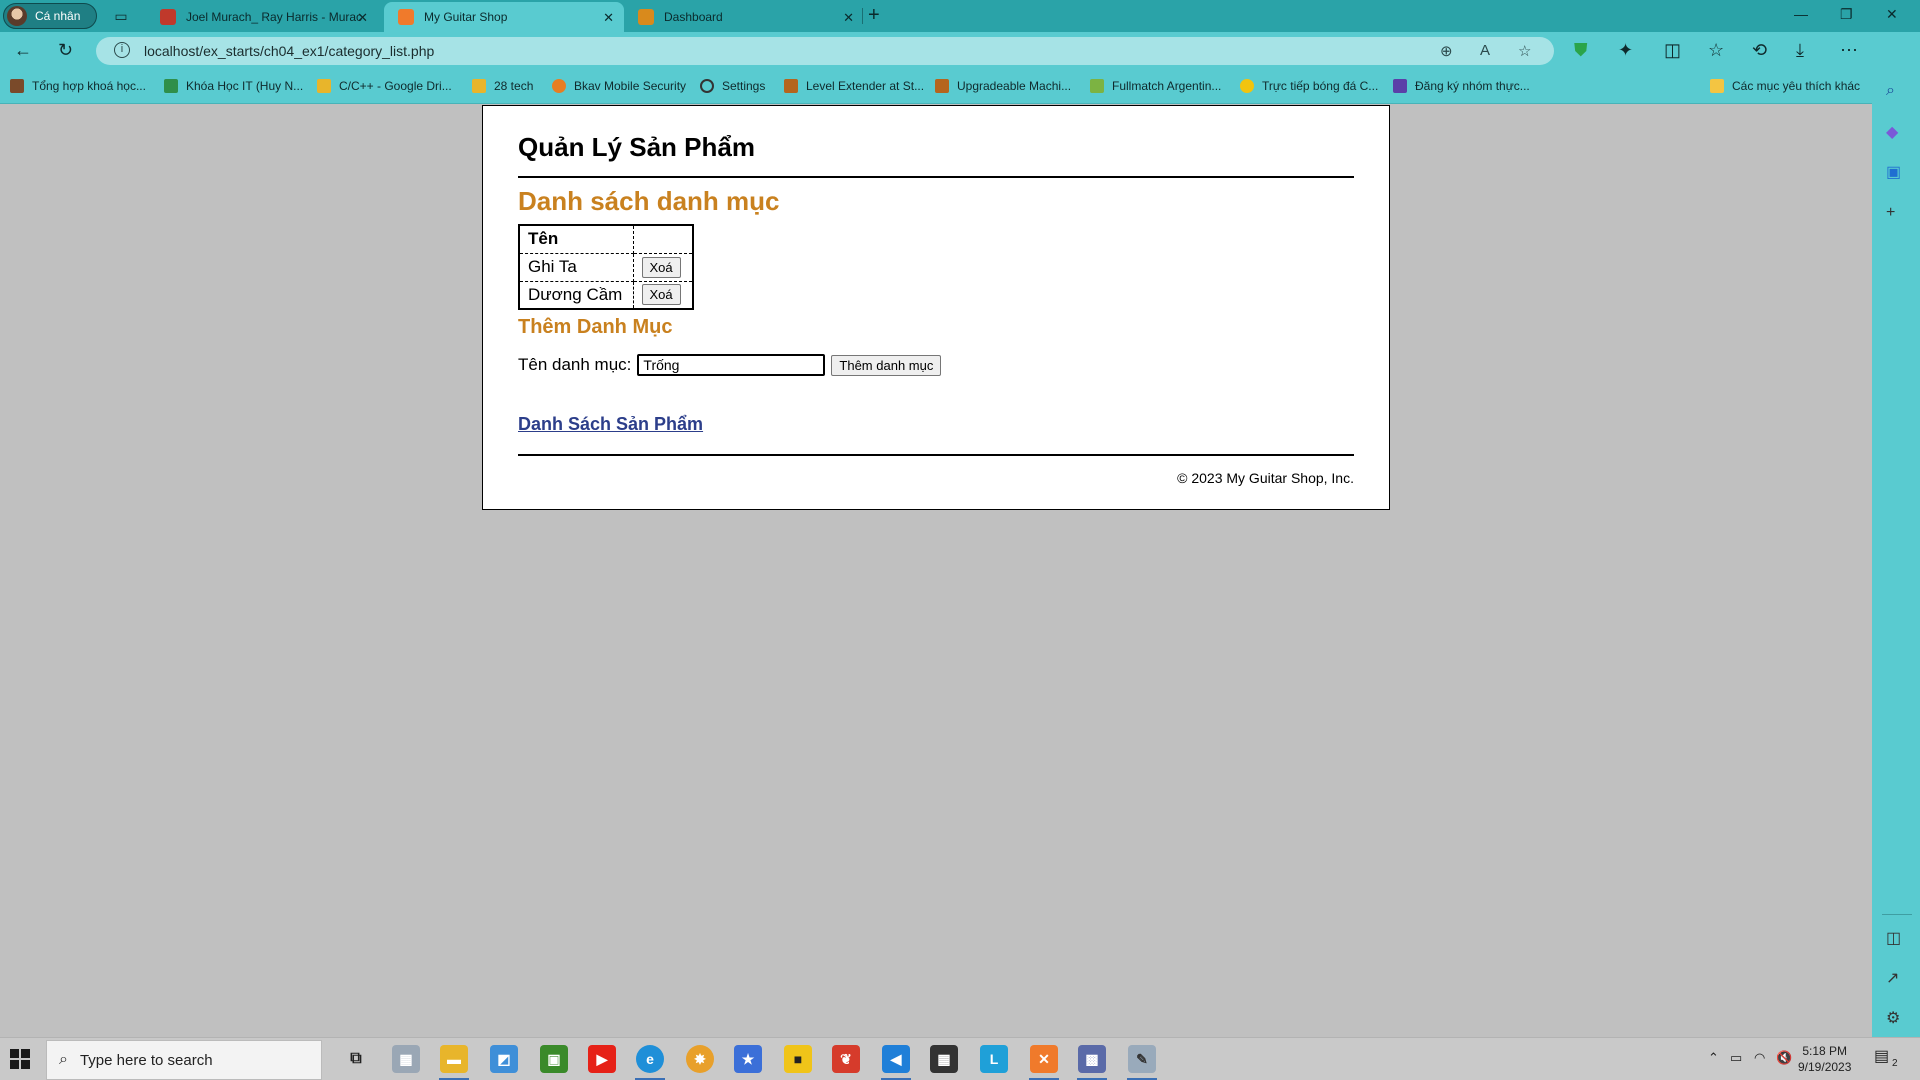 The image size is (1920, 1080). I want to click on google-drive-icon, so click(324, 86).